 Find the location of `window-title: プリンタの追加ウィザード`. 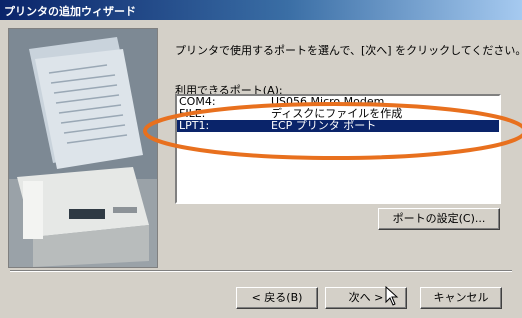

window-title: プリンタの追加ウィザード is located at coordinates (70, 11).